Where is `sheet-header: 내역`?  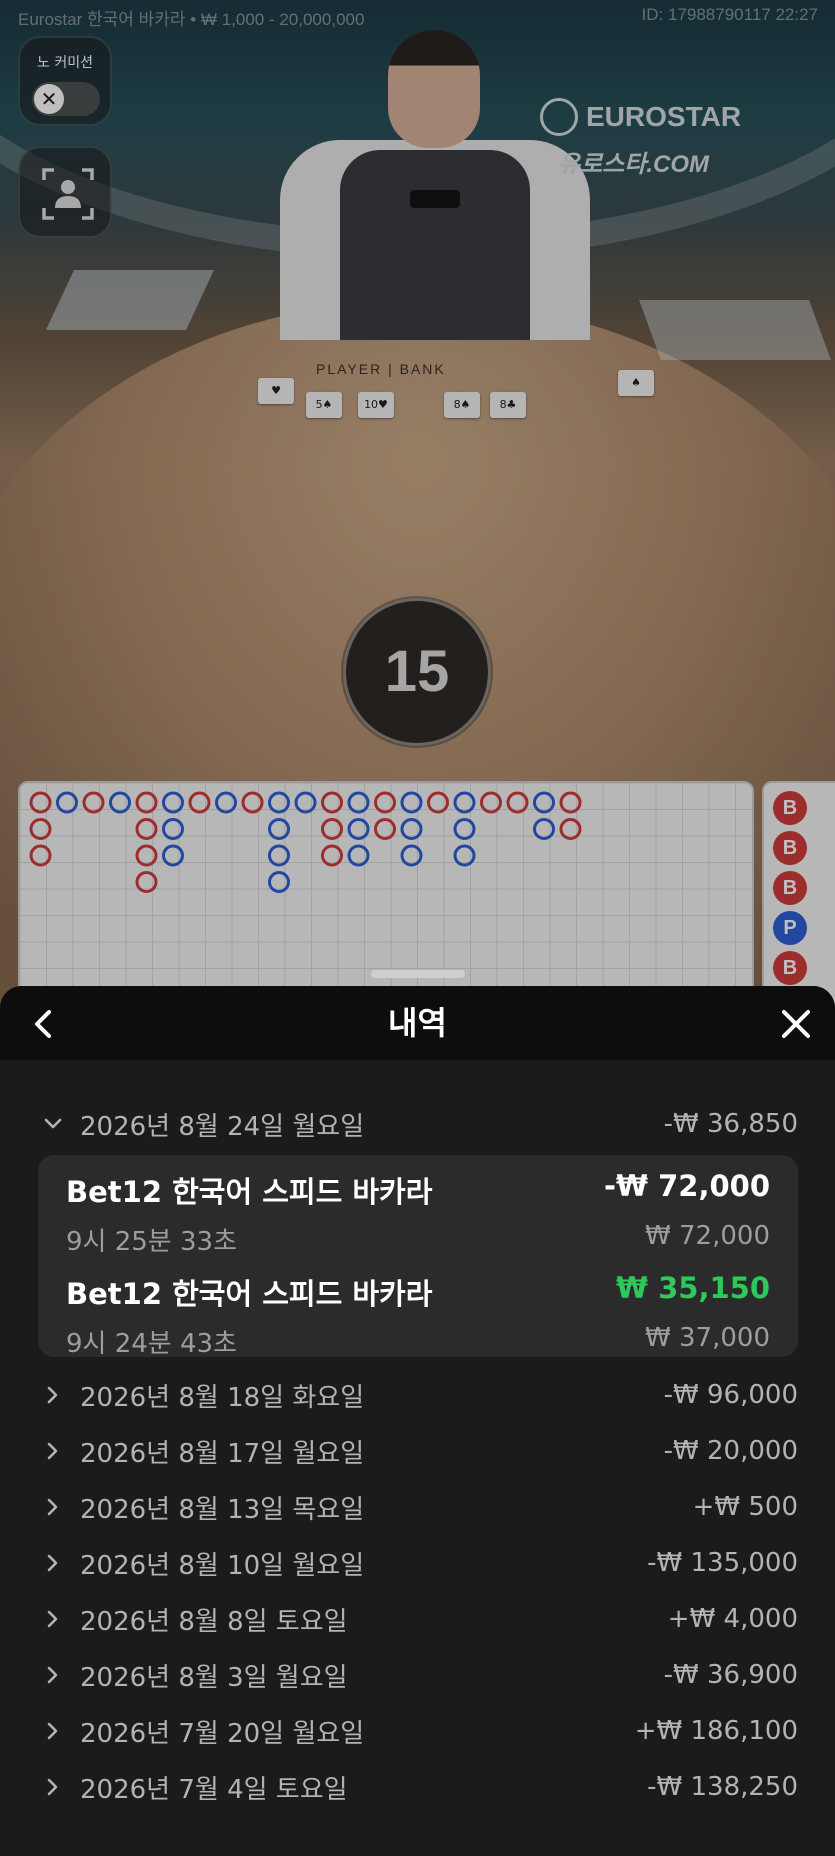
sheet-header: 내역 is located at coordinates (417, 1023).